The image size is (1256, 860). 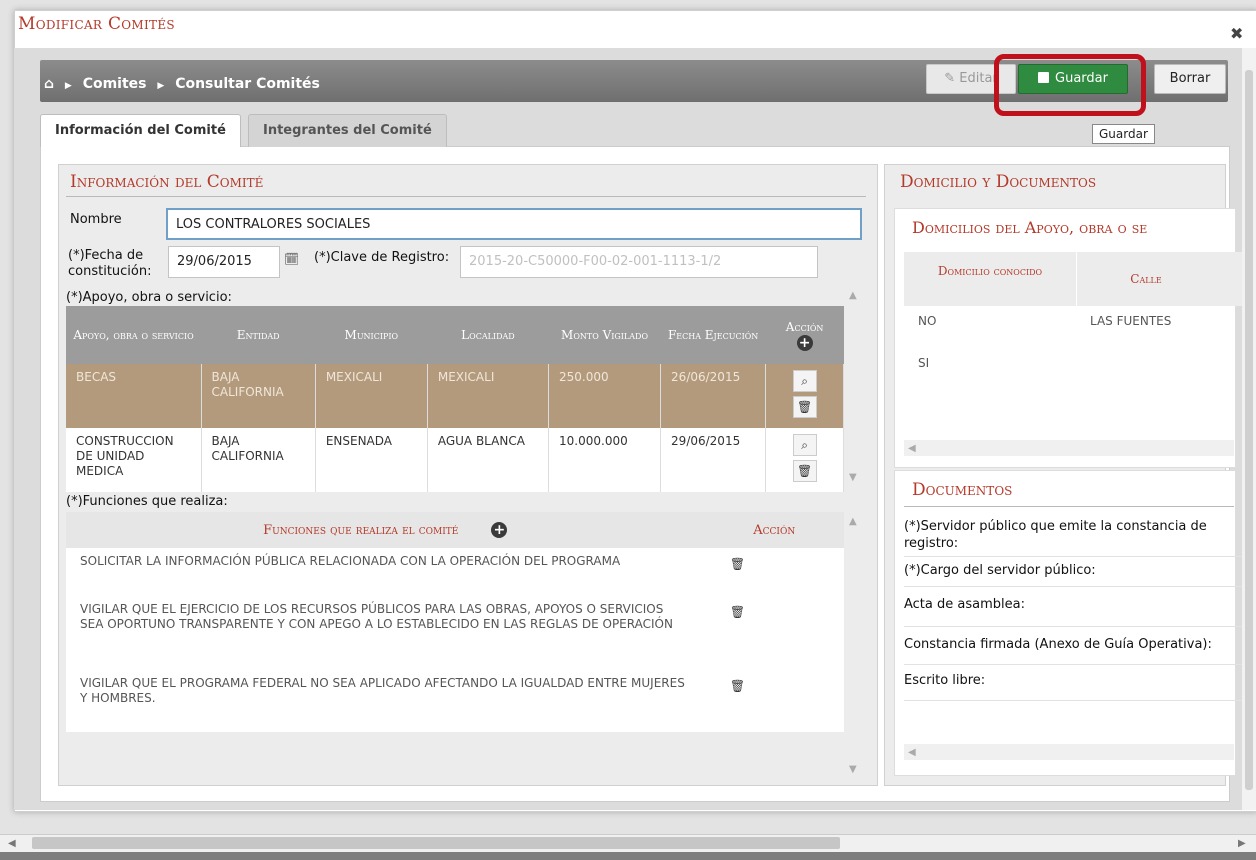 I want to click on clave-input: 2015-20-C50000-F00-02-001-1113-1/2, so click(x=639, y=262).